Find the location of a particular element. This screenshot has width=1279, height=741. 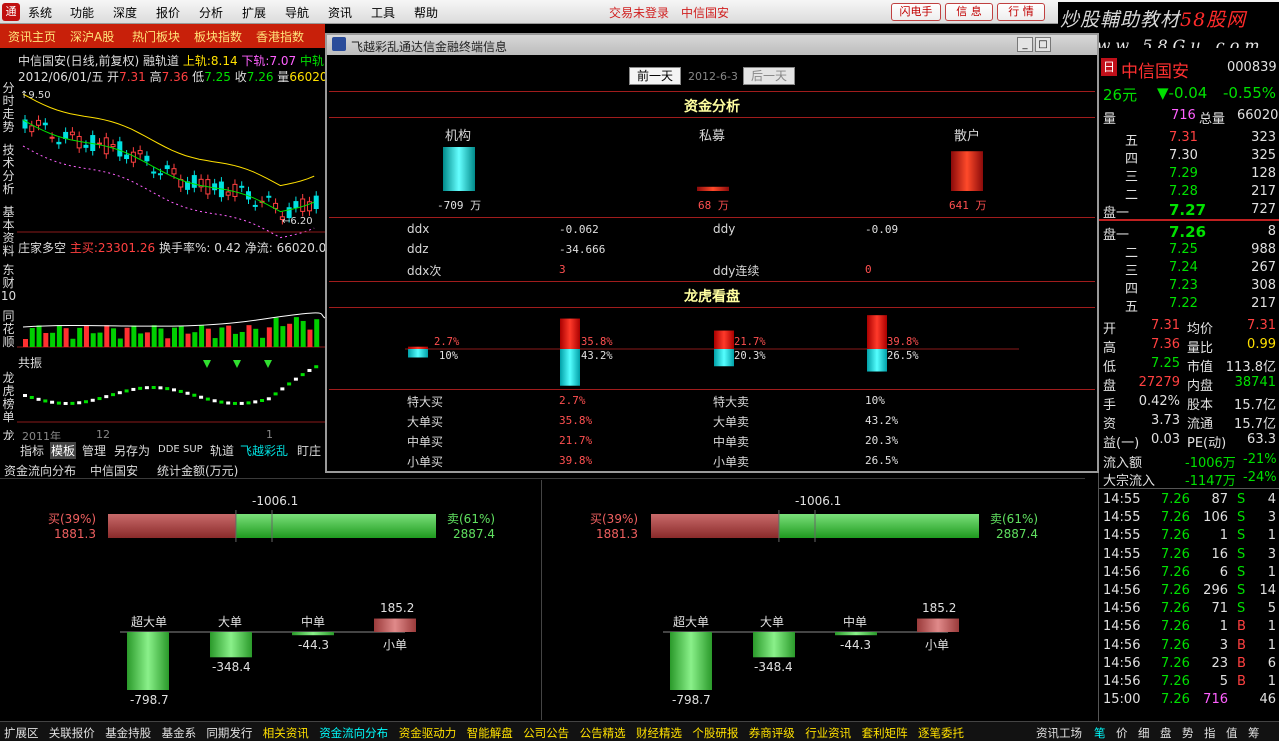

menu-function: 功能 is located at coordinates (82, 12).